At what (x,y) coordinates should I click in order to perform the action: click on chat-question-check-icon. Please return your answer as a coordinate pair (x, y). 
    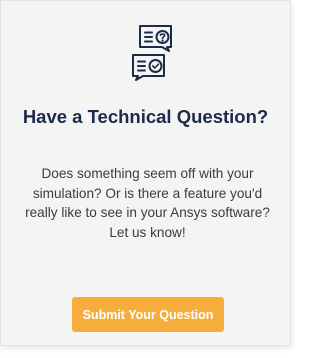
    Looking at the image, I should click on (152, 53).